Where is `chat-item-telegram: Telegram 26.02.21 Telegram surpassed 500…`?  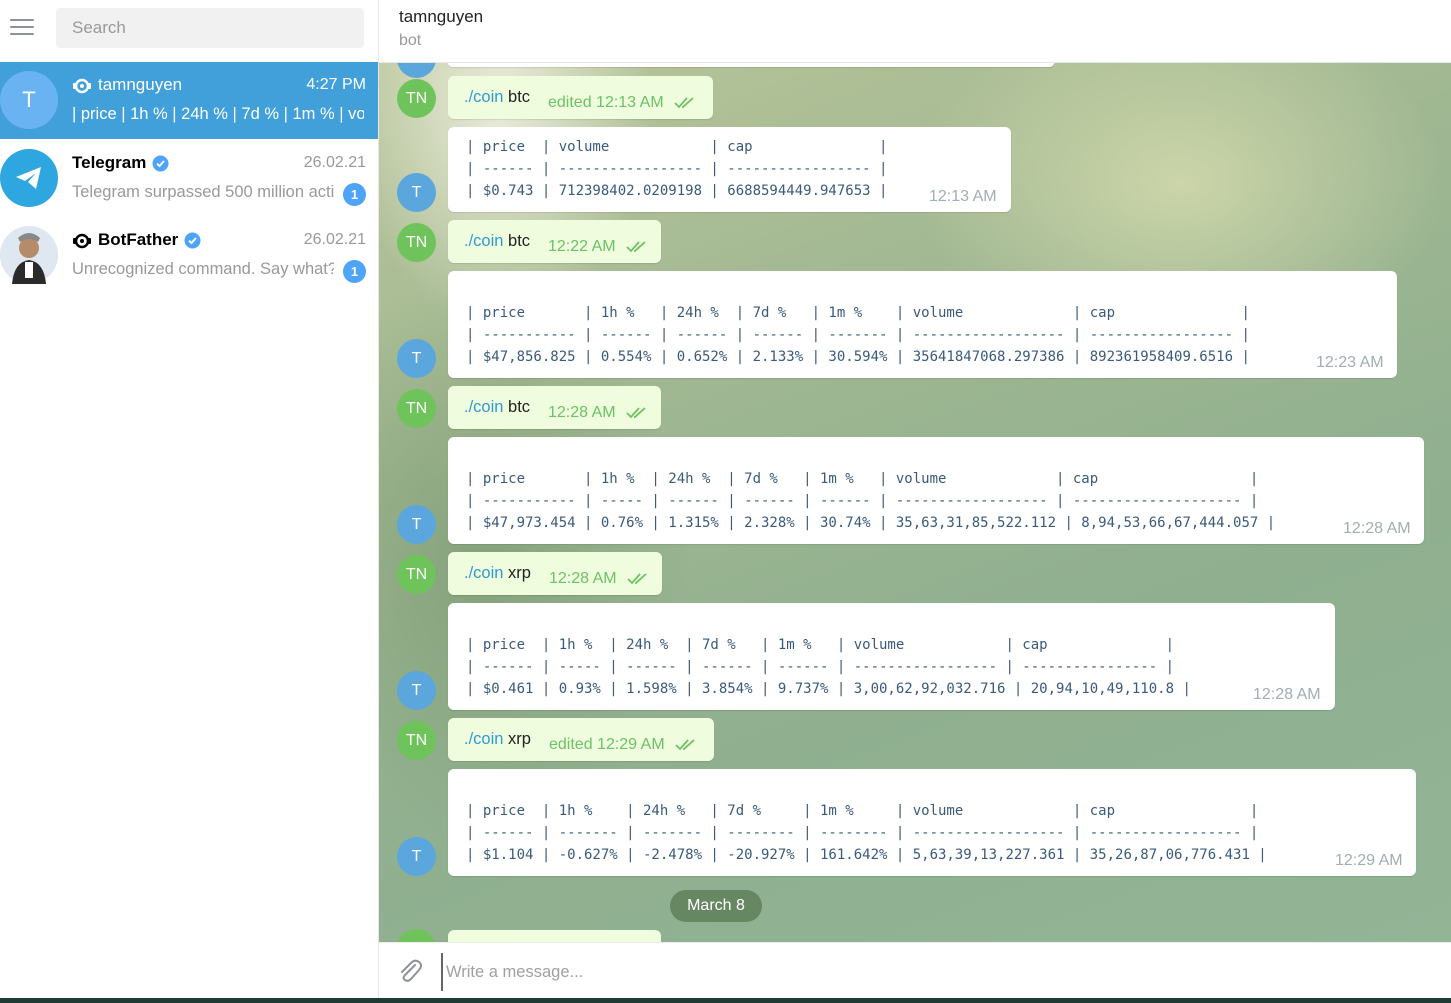
chat-item-telegram: Telegram 26.02.21 Telegram surpassed 500… is located at coordinates (189, 178).